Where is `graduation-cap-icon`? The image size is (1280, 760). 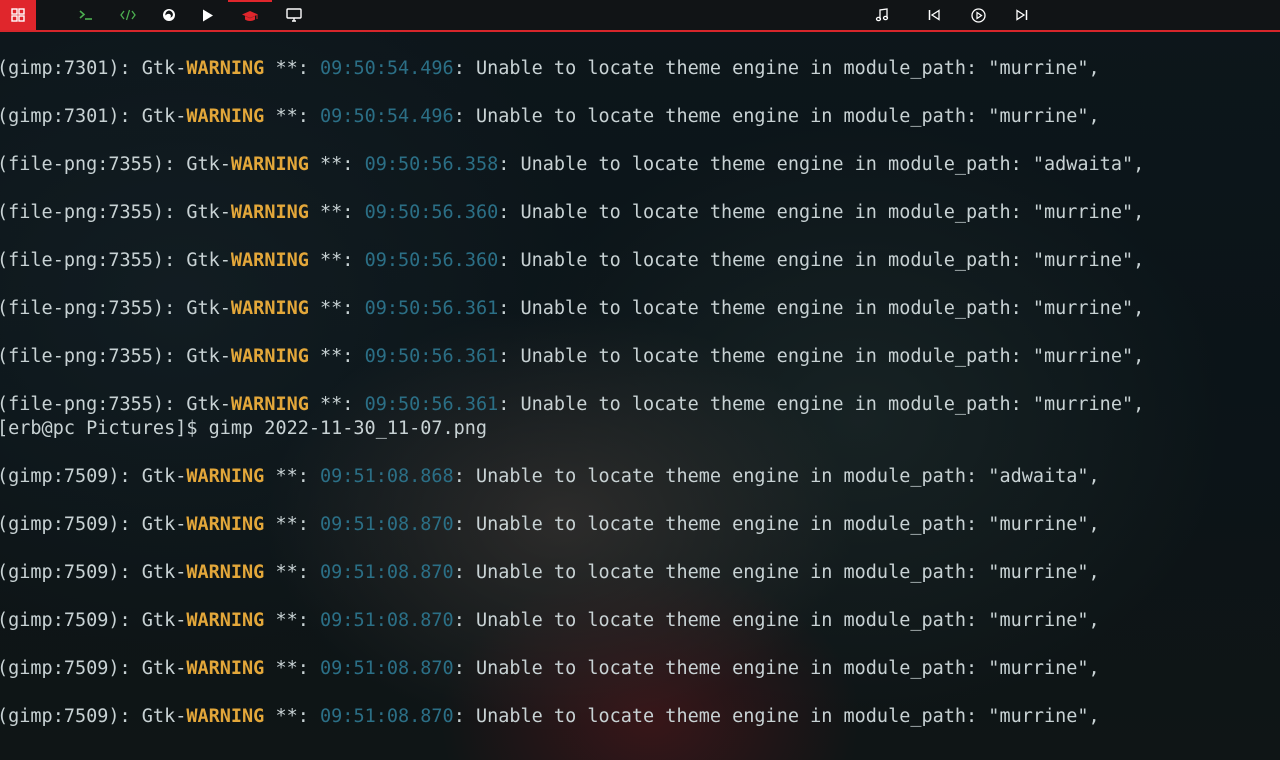 graduation-cap-icon is located at coordinates (250, 15).